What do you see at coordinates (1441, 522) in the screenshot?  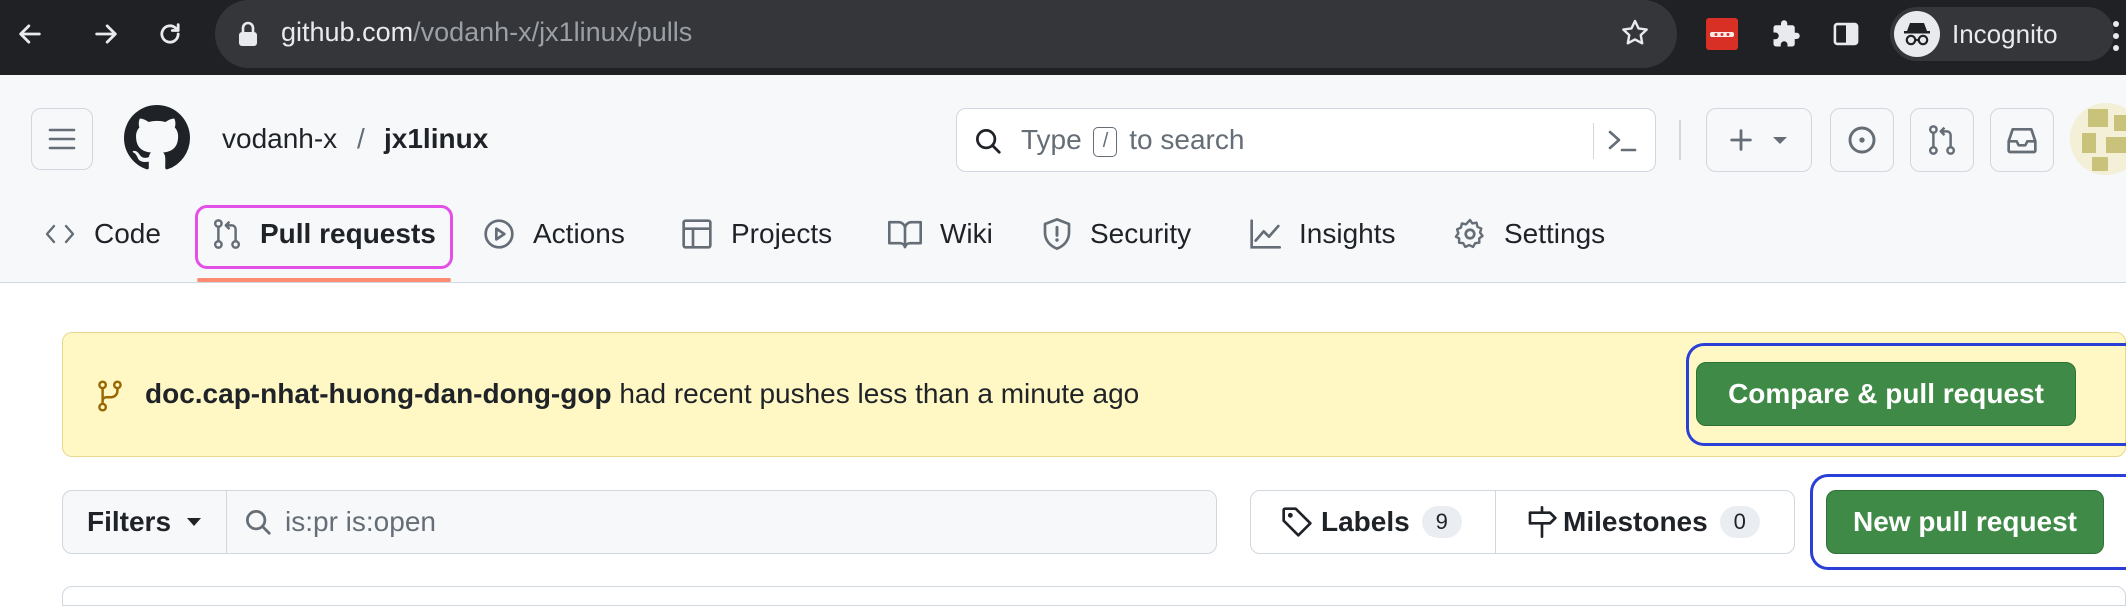 I see `labels-count: 9` at bounding box center [1441, 522].